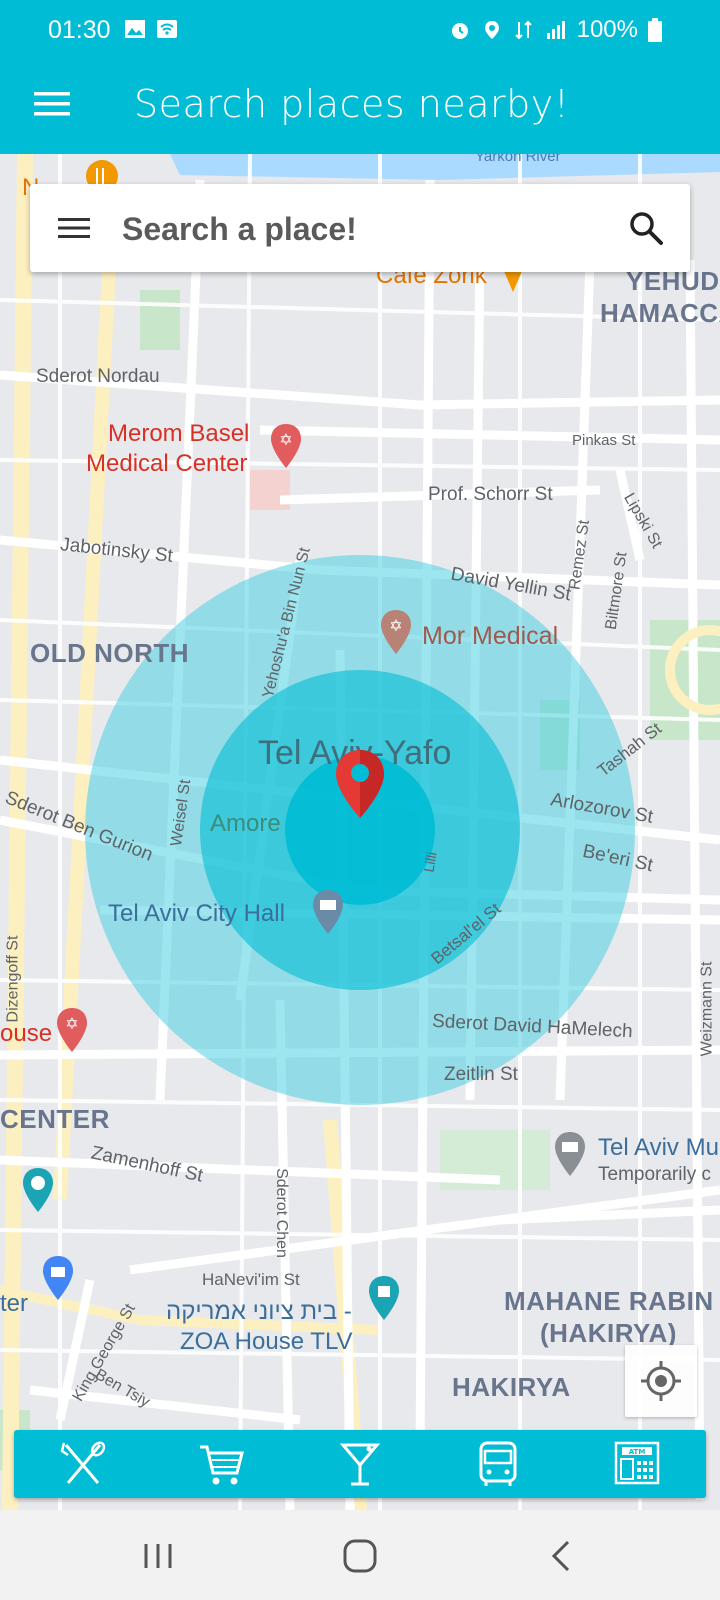  What do you see at coordinates (490, 494) in the screenshot?
I see `label-prof-schorr: Prof. Schorr St` at bounding box center [490, 494].